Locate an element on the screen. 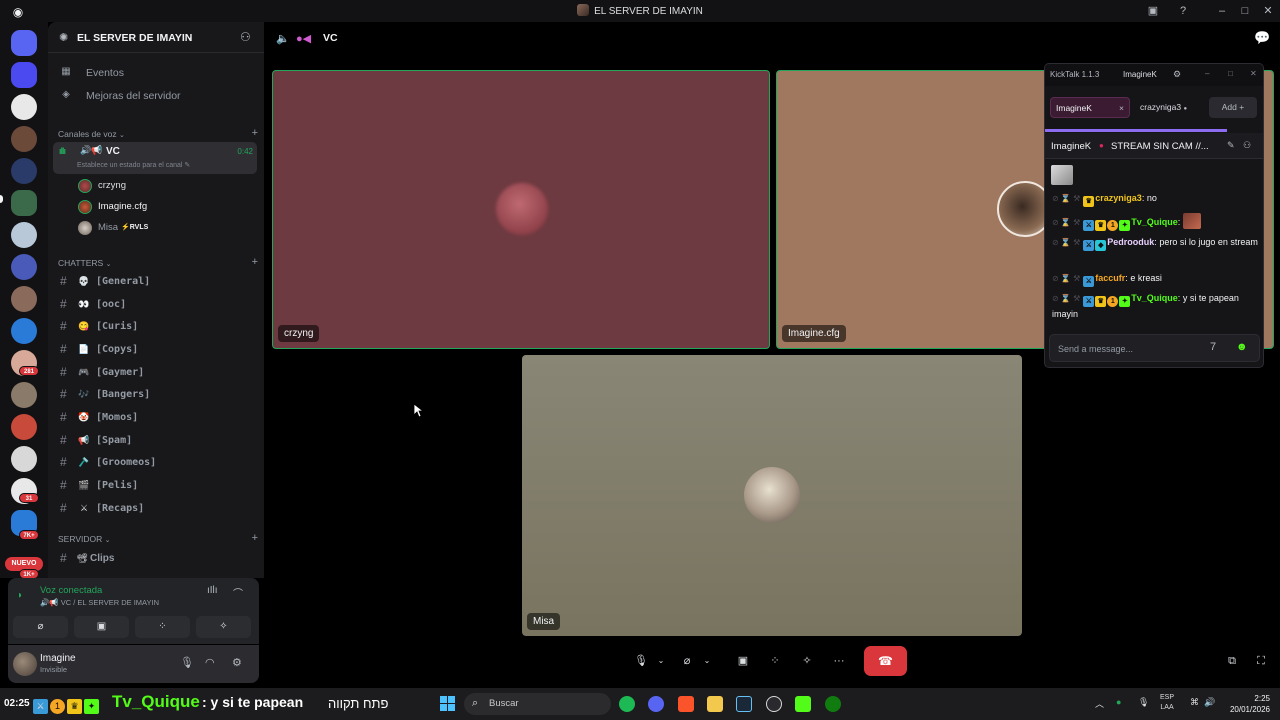  pin-icon: ✎ is located at coordinates (1231, 145).